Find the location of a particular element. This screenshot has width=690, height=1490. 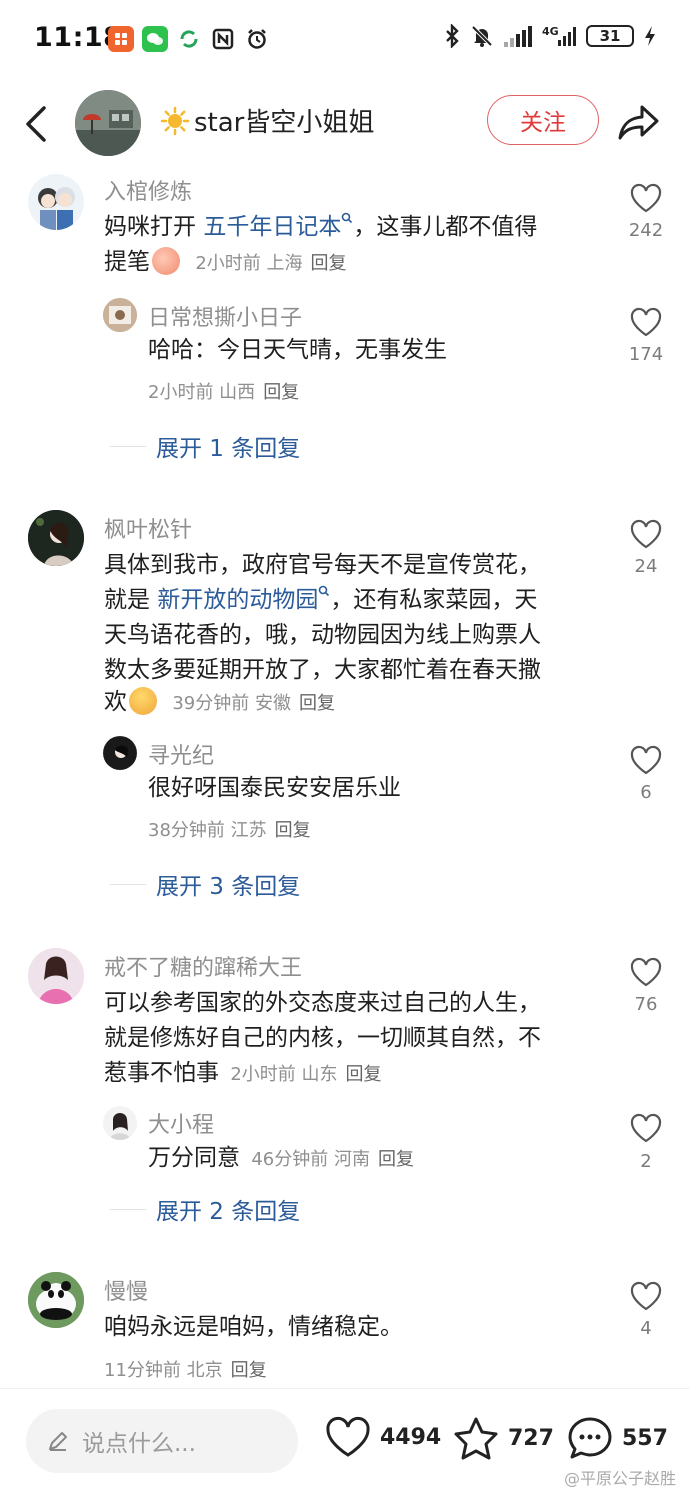

comment-text-line: 天鸟语花香的，哦，动物园因为线上购票人 is located at coordinates (322, 635).